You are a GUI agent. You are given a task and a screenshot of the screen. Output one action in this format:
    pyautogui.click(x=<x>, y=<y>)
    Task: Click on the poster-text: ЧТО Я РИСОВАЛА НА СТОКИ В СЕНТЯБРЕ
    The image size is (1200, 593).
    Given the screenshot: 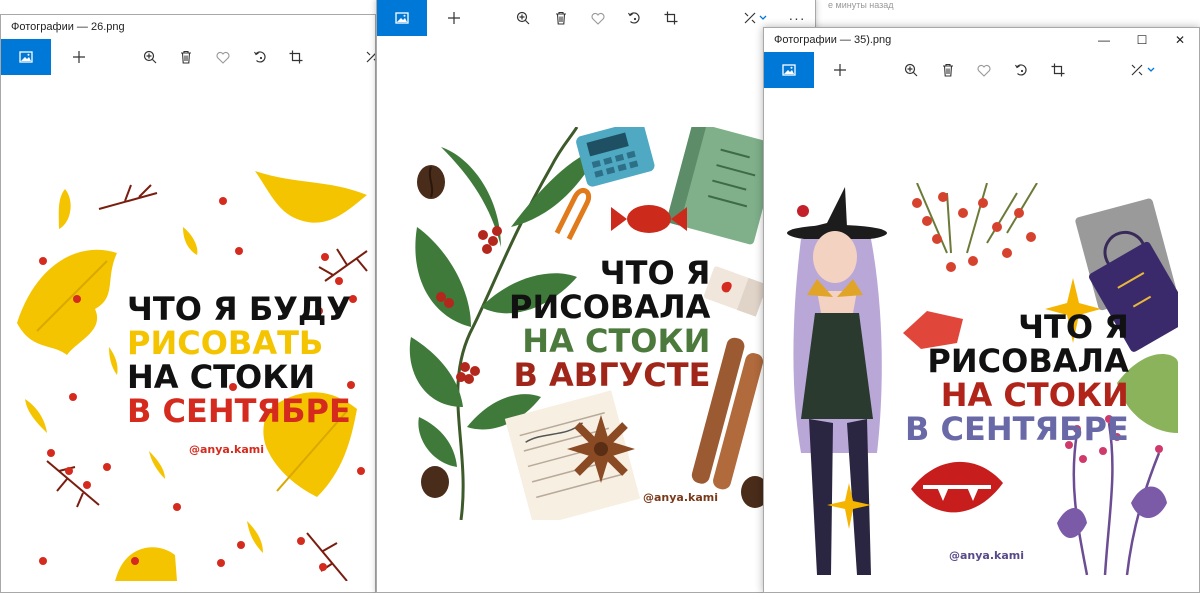 What is the action you would take?
    pyautogui.click(x=1017, y=378)
    